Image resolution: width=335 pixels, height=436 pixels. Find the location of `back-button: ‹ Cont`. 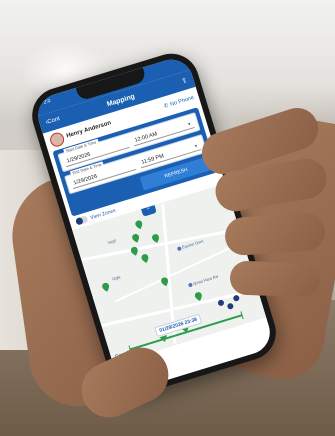

back-button: ‹ Cont is located at coordinates (53, 121).